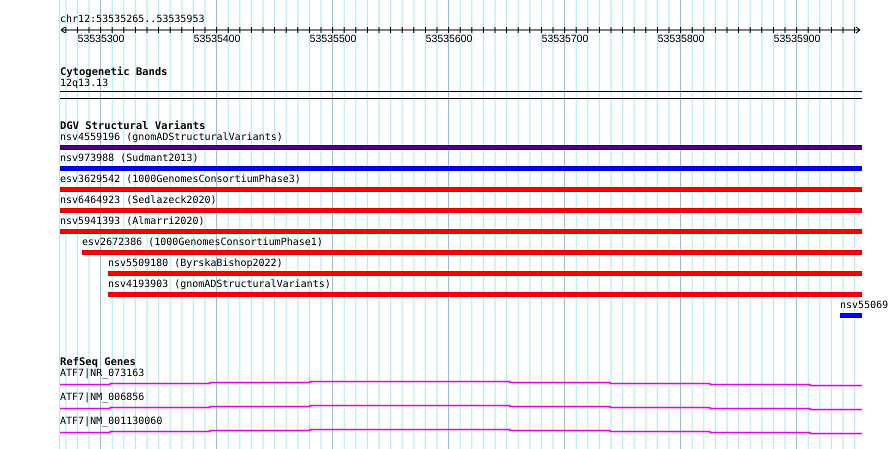 The width and height of the screenshot is (890, 449). Describe the element at coordinates (101, 39) in the screenshot. I see `scale-label: 53535300` at that location.